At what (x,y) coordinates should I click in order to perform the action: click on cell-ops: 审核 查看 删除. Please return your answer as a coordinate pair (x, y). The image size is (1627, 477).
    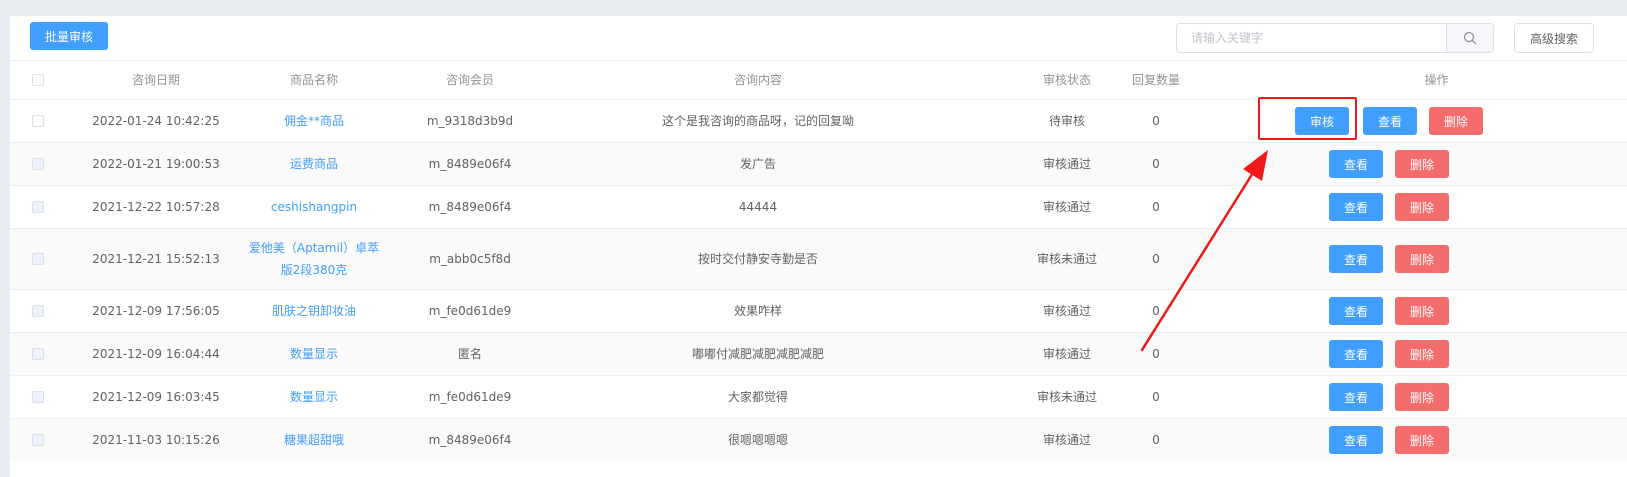
    Looking at the image, I should click on (1436, 121).